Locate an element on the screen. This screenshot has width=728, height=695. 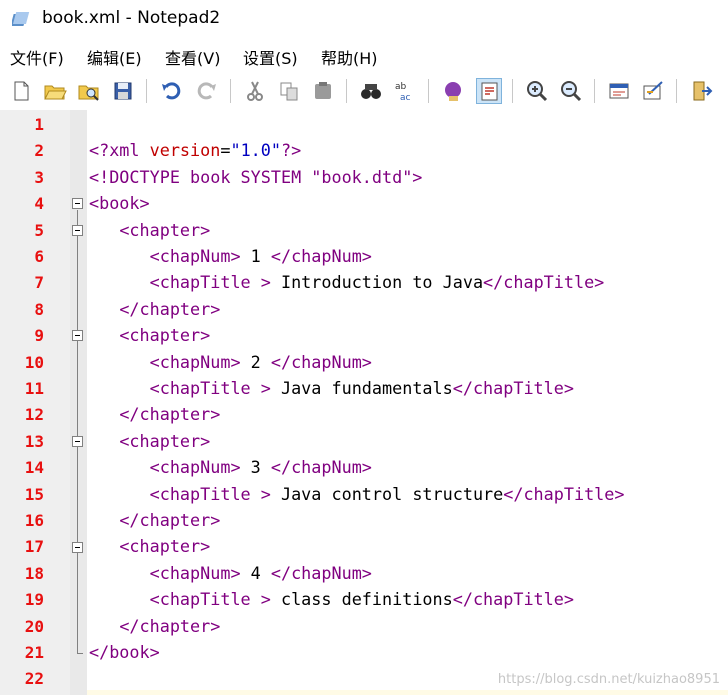
window-title: book.xml - Notepad2 is located at coordinates (131, 18).